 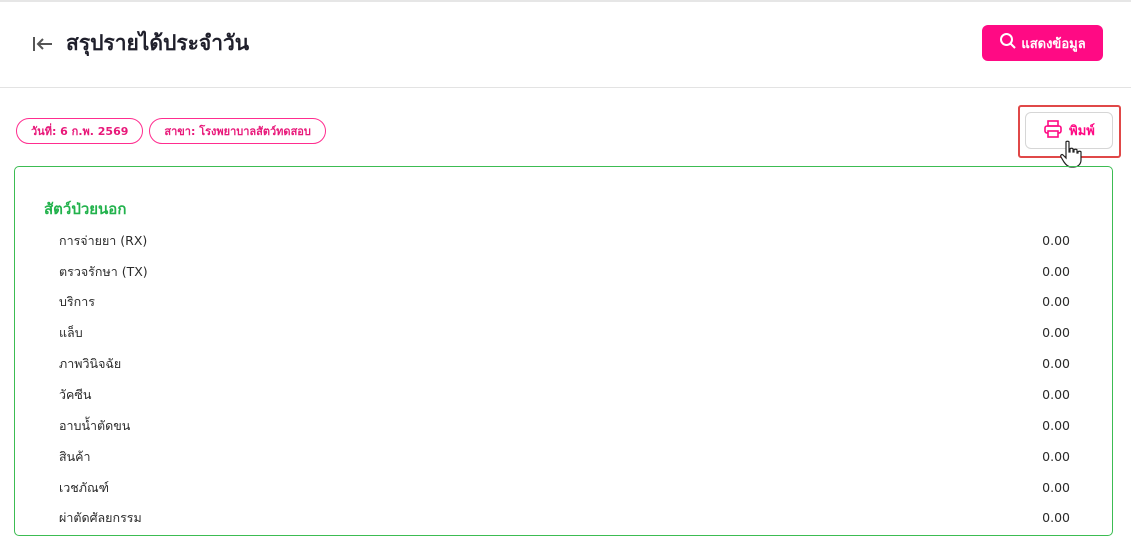 What do you see at coordinates (564, 332) in the screenshot?
I see `report-row: แล็บ 0.00` at bounding box center [564, 332].